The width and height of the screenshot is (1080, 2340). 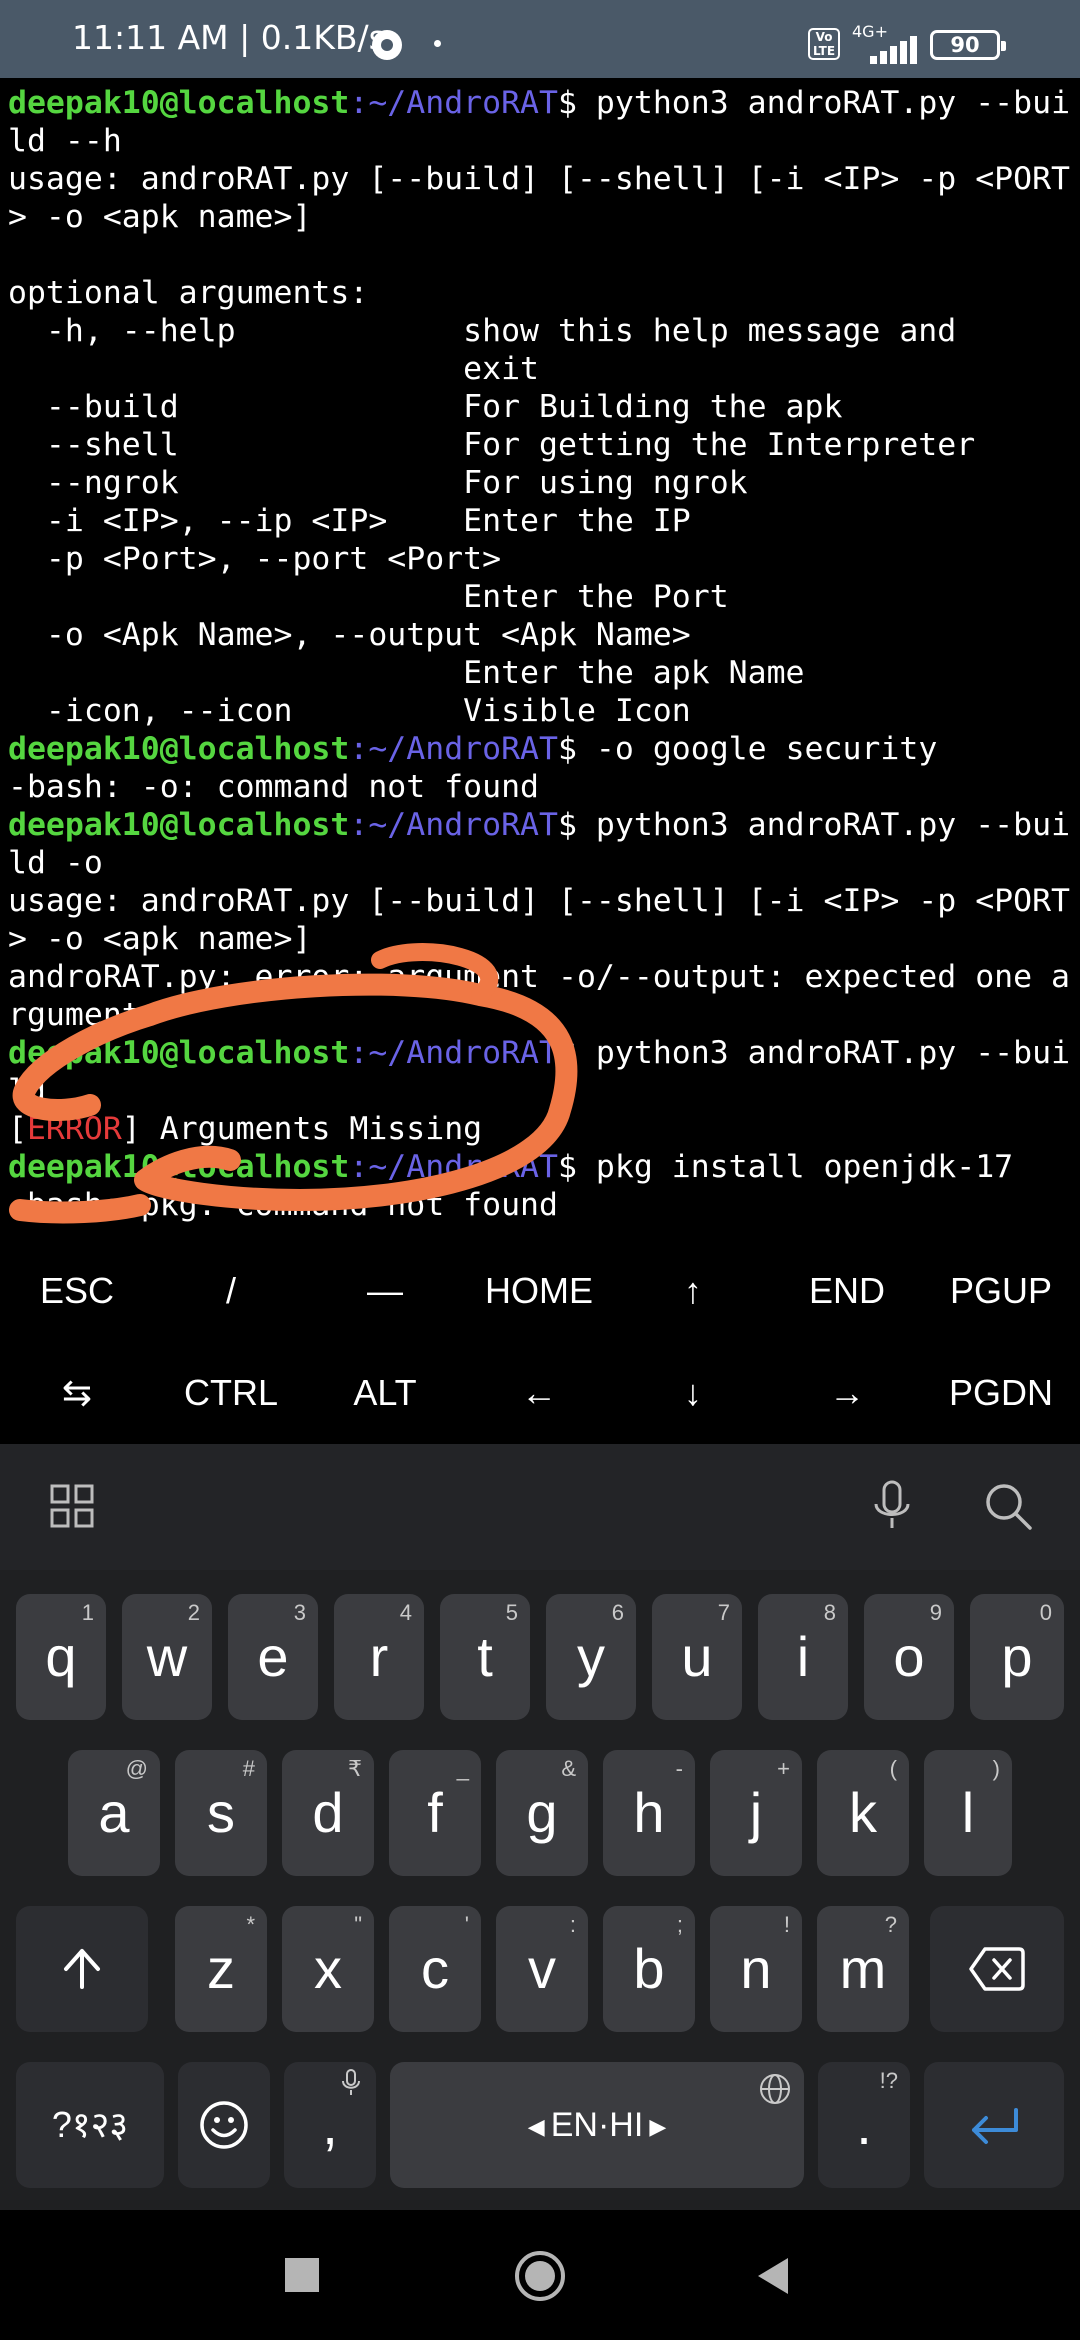 I want to click on key-d: ₹ d, so click(x=328, y=1813).